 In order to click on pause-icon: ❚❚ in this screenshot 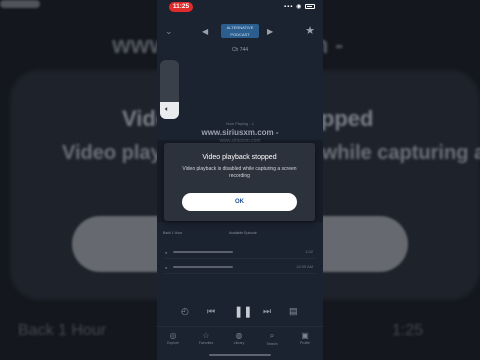, I will do `click(243, 311)`.